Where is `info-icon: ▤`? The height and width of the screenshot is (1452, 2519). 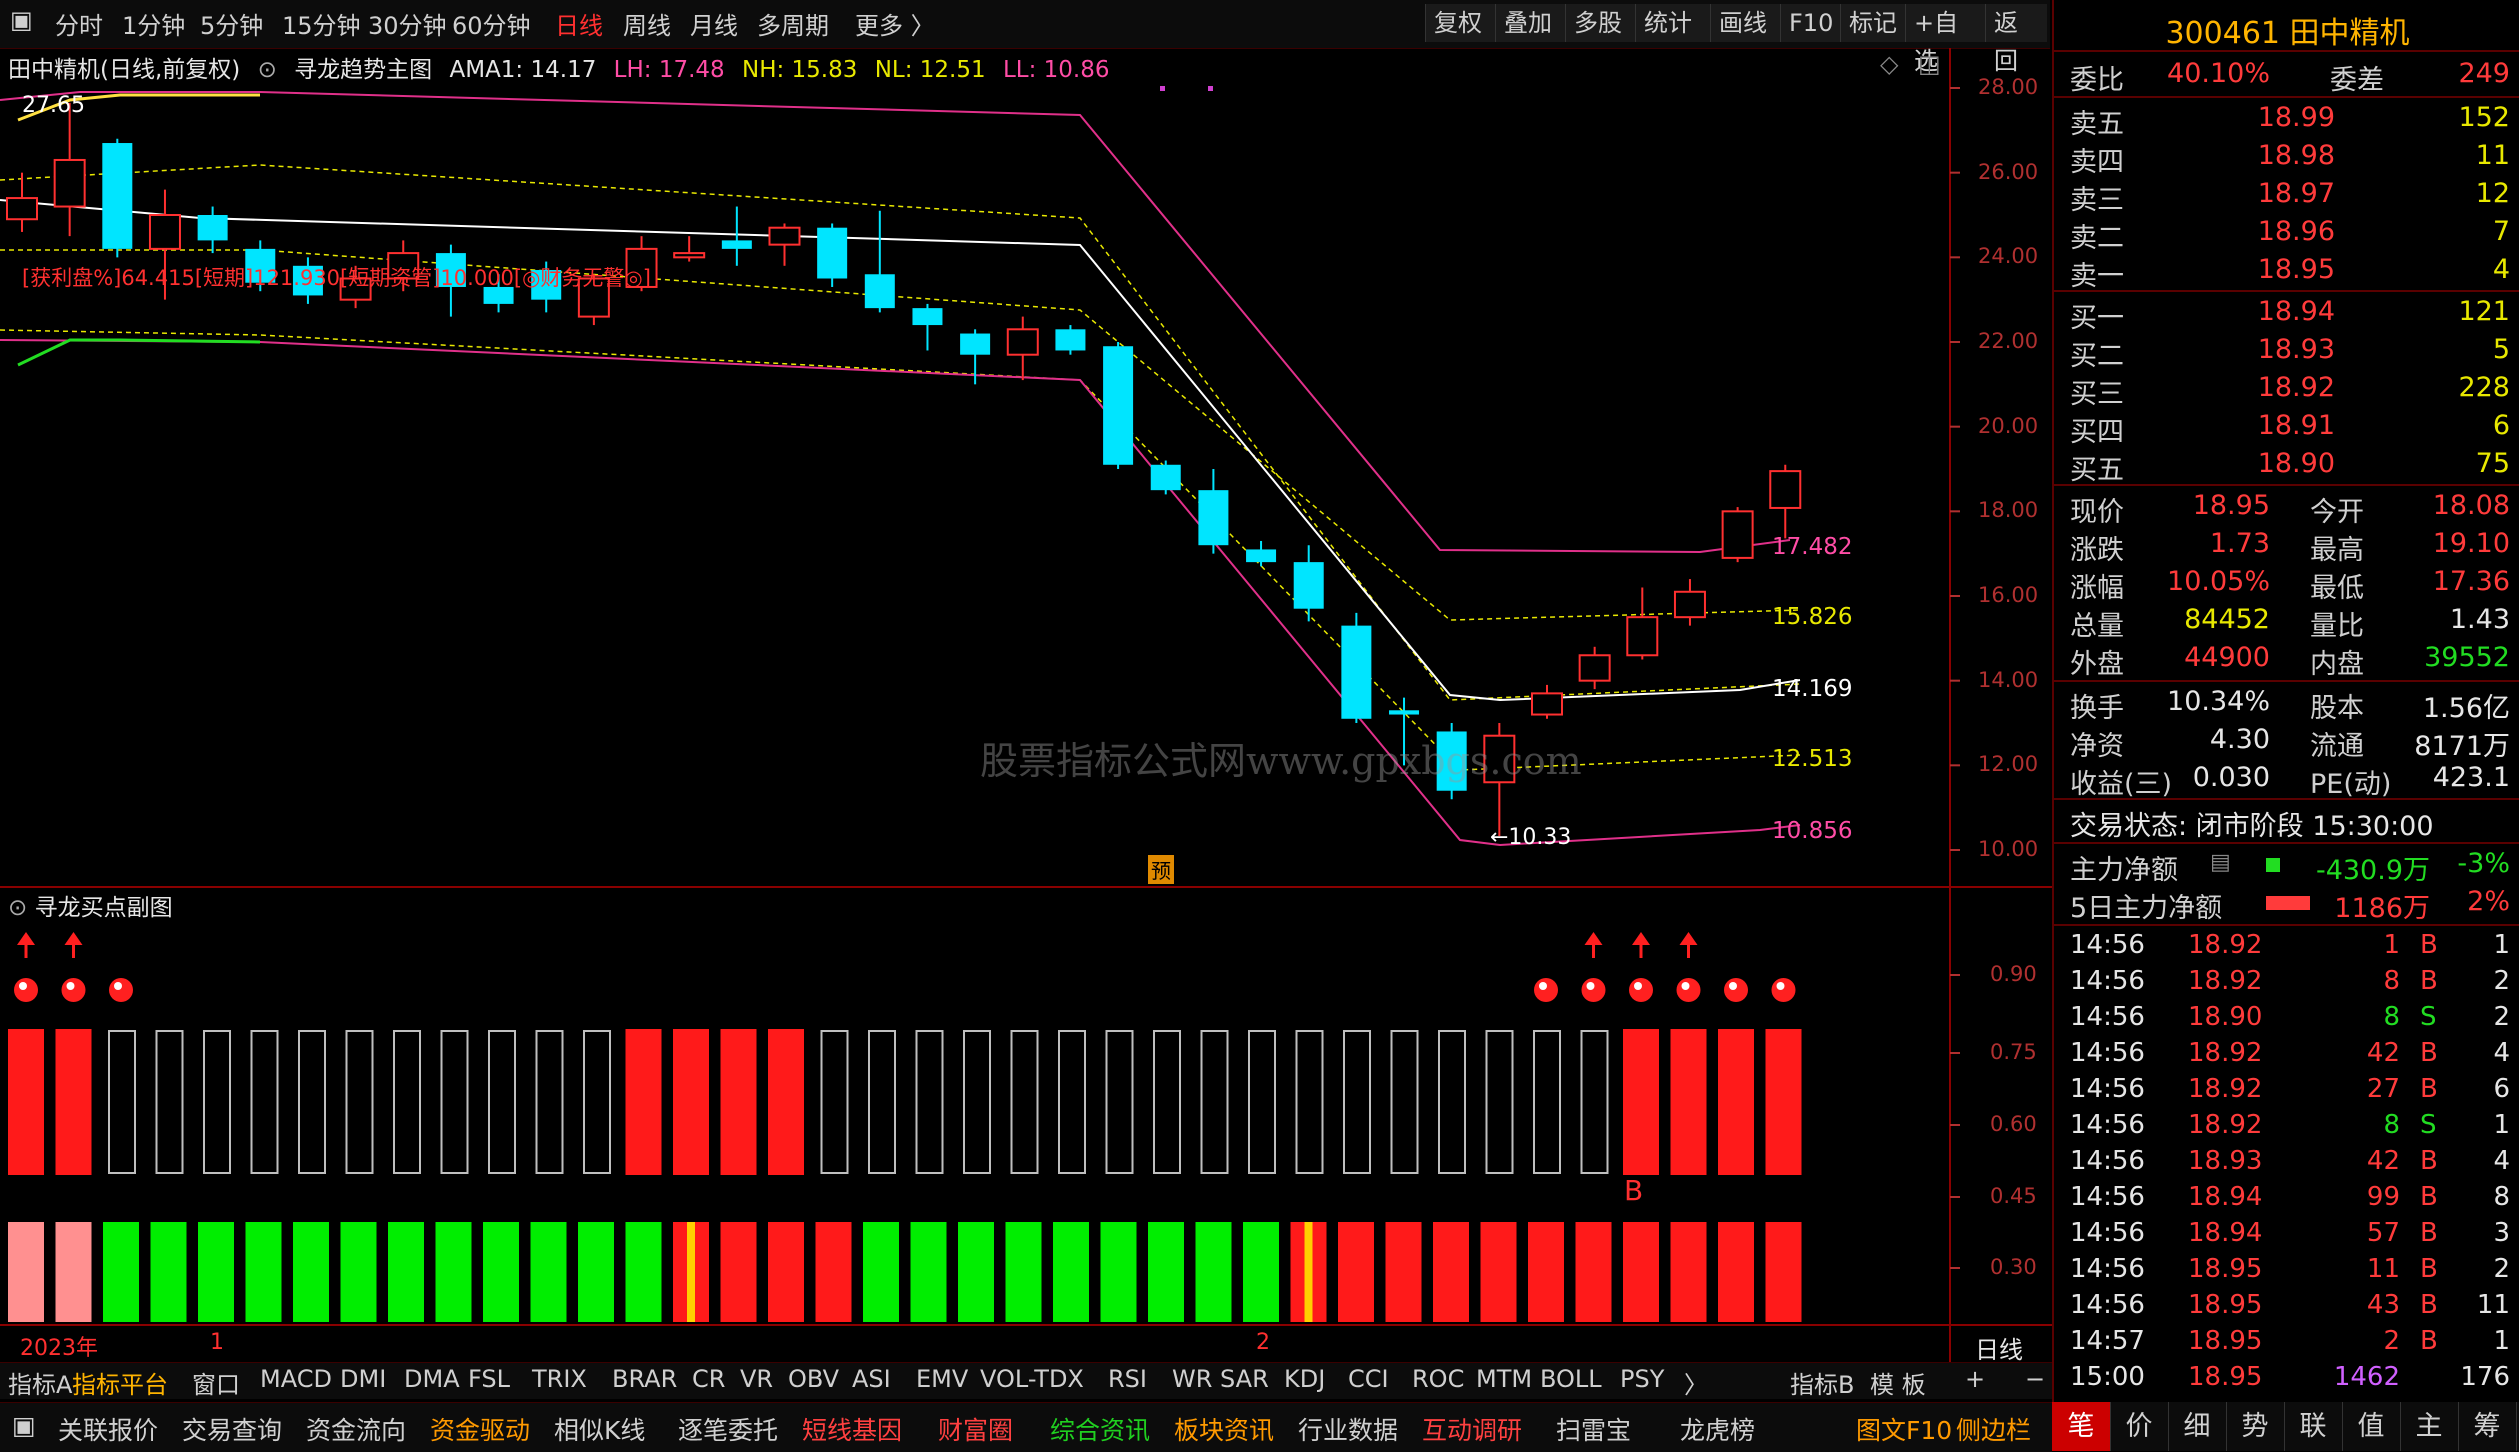
info-icon: ▤ is located at coordinates (2220, 862).